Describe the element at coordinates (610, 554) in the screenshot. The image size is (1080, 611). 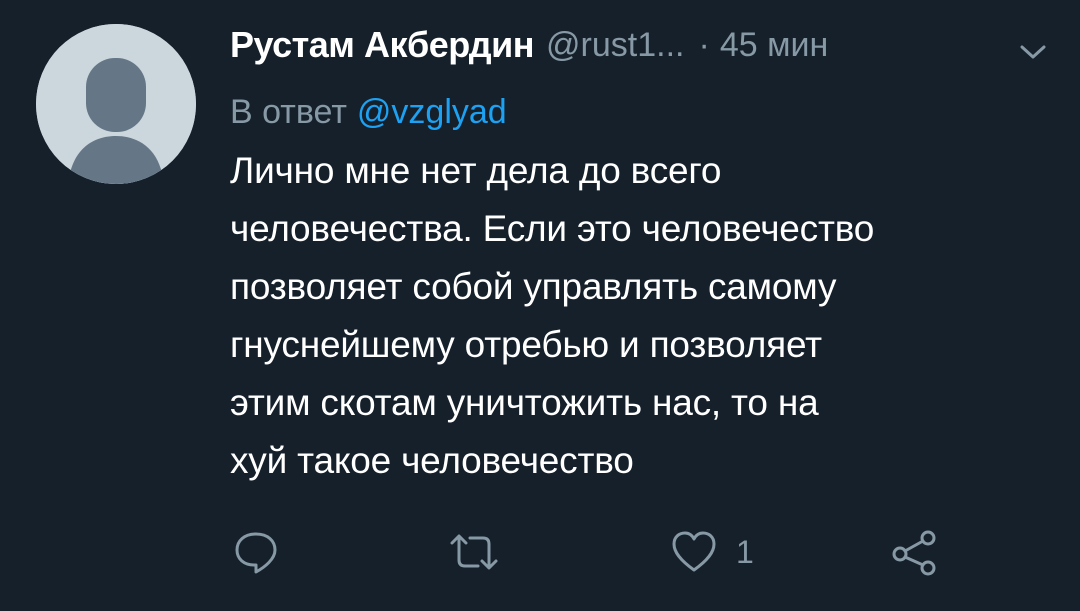
I see `tweet-actions: 1` at that location.